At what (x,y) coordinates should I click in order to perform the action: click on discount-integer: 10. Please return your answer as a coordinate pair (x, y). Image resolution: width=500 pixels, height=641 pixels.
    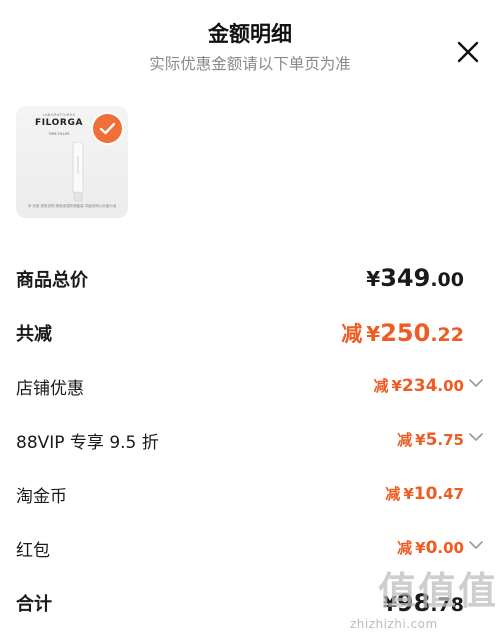
    Looking at the image, I should click on (425, 494).